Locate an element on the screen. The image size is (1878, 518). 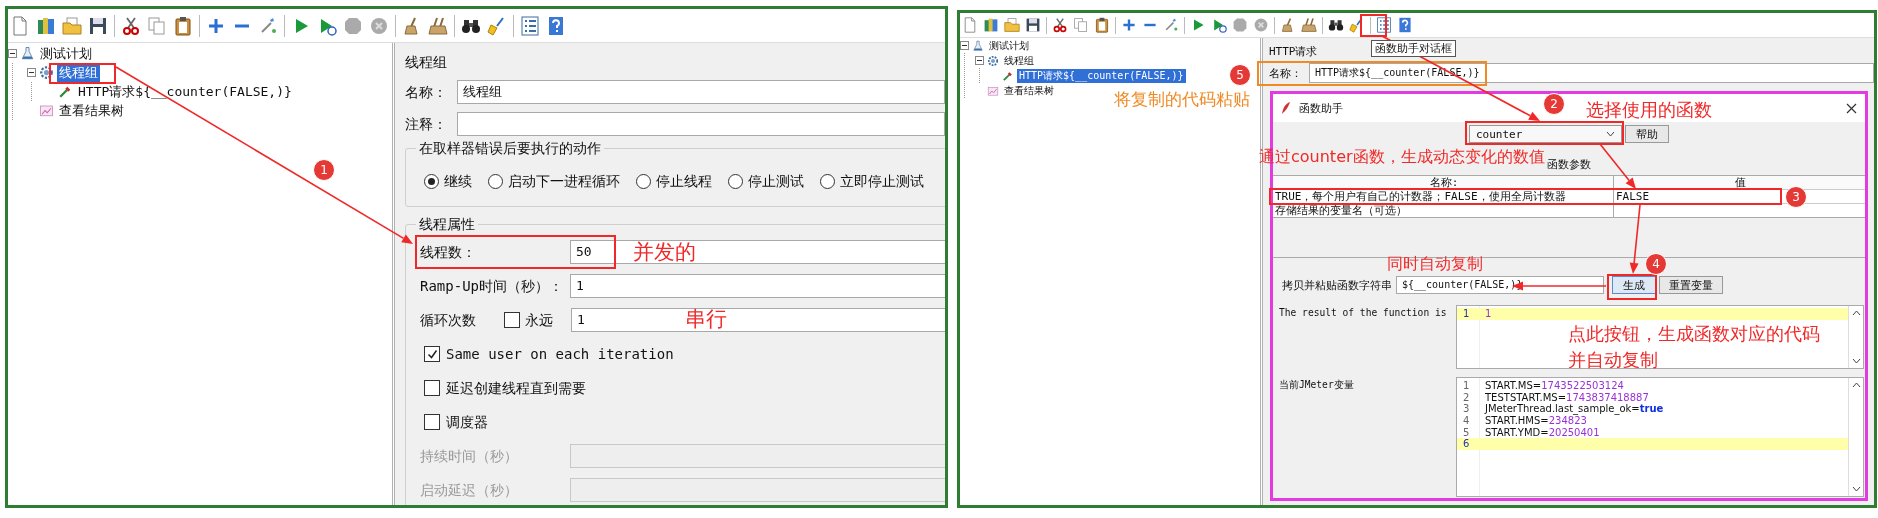
checkbox-label: Same user on each iteration is located at coordinates (560, 354).